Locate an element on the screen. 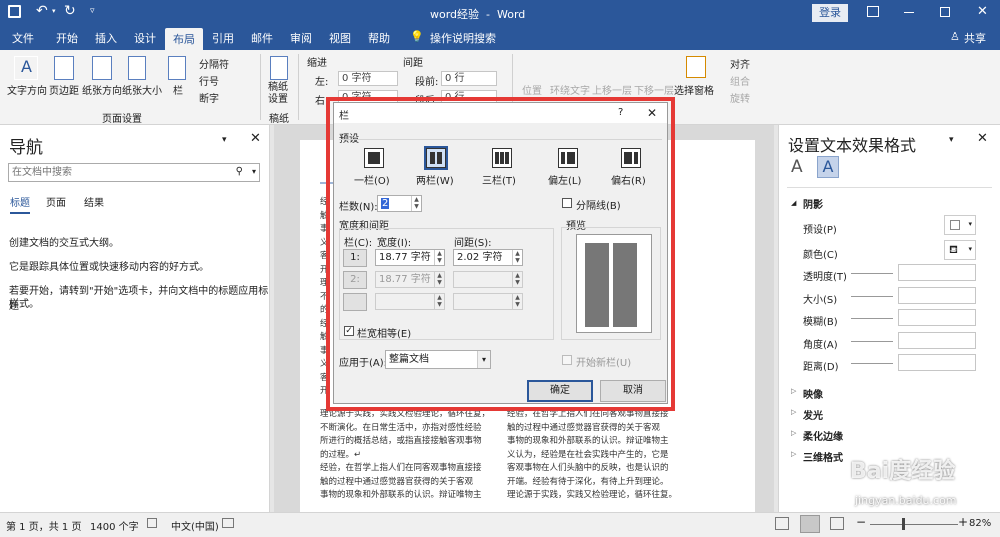 The height and width of the screenshot is (537, 1000). orientation-button: 纸张方向 is located at coordinates (102, 89).